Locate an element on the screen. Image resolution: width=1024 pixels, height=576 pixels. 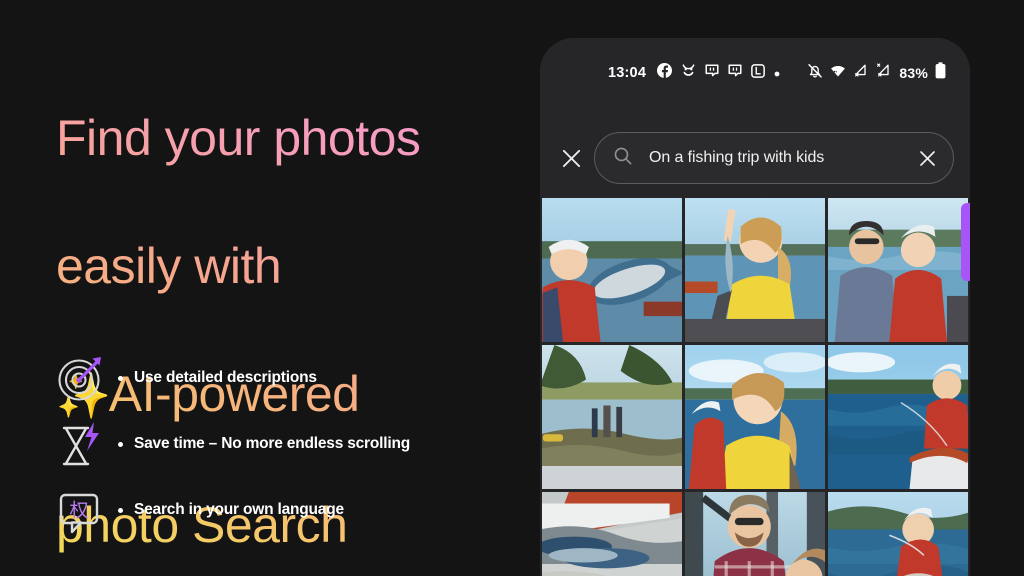
search-input: On a fishing trip with kids is located at coordinates (774, 158).